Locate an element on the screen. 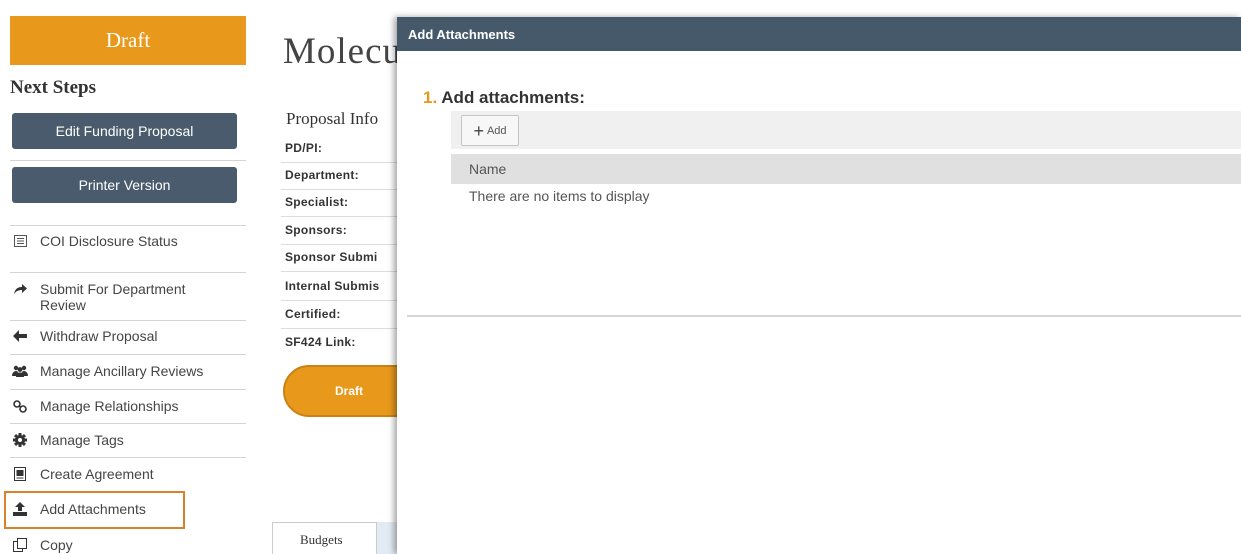  share-arrow-icon is located at coordinates (20, 289).